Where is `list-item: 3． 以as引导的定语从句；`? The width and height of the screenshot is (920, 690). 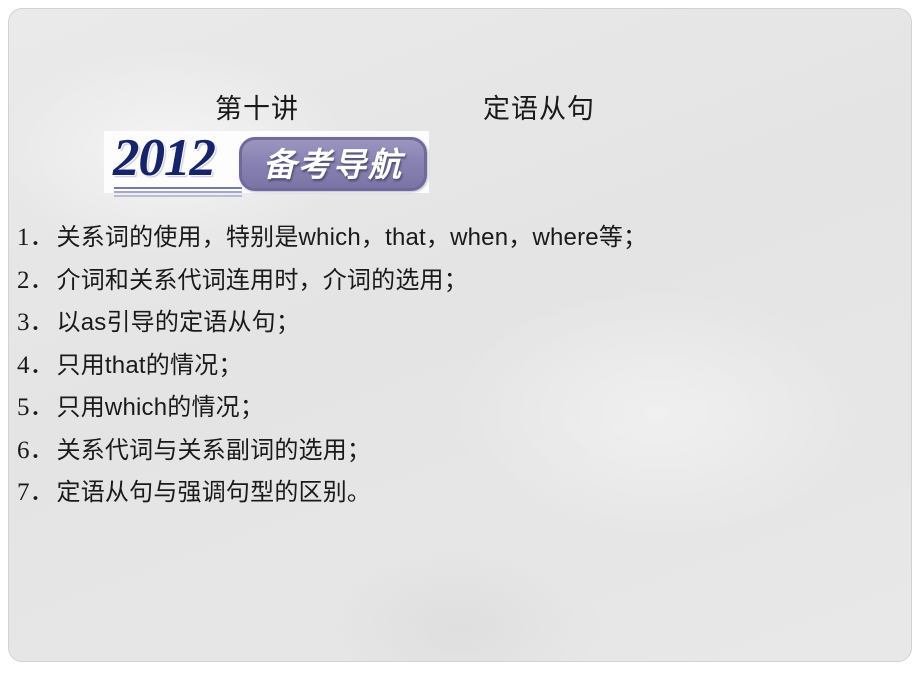 list-item: 3． 以as引导的定语从句； is located at coordinates (454, 323).